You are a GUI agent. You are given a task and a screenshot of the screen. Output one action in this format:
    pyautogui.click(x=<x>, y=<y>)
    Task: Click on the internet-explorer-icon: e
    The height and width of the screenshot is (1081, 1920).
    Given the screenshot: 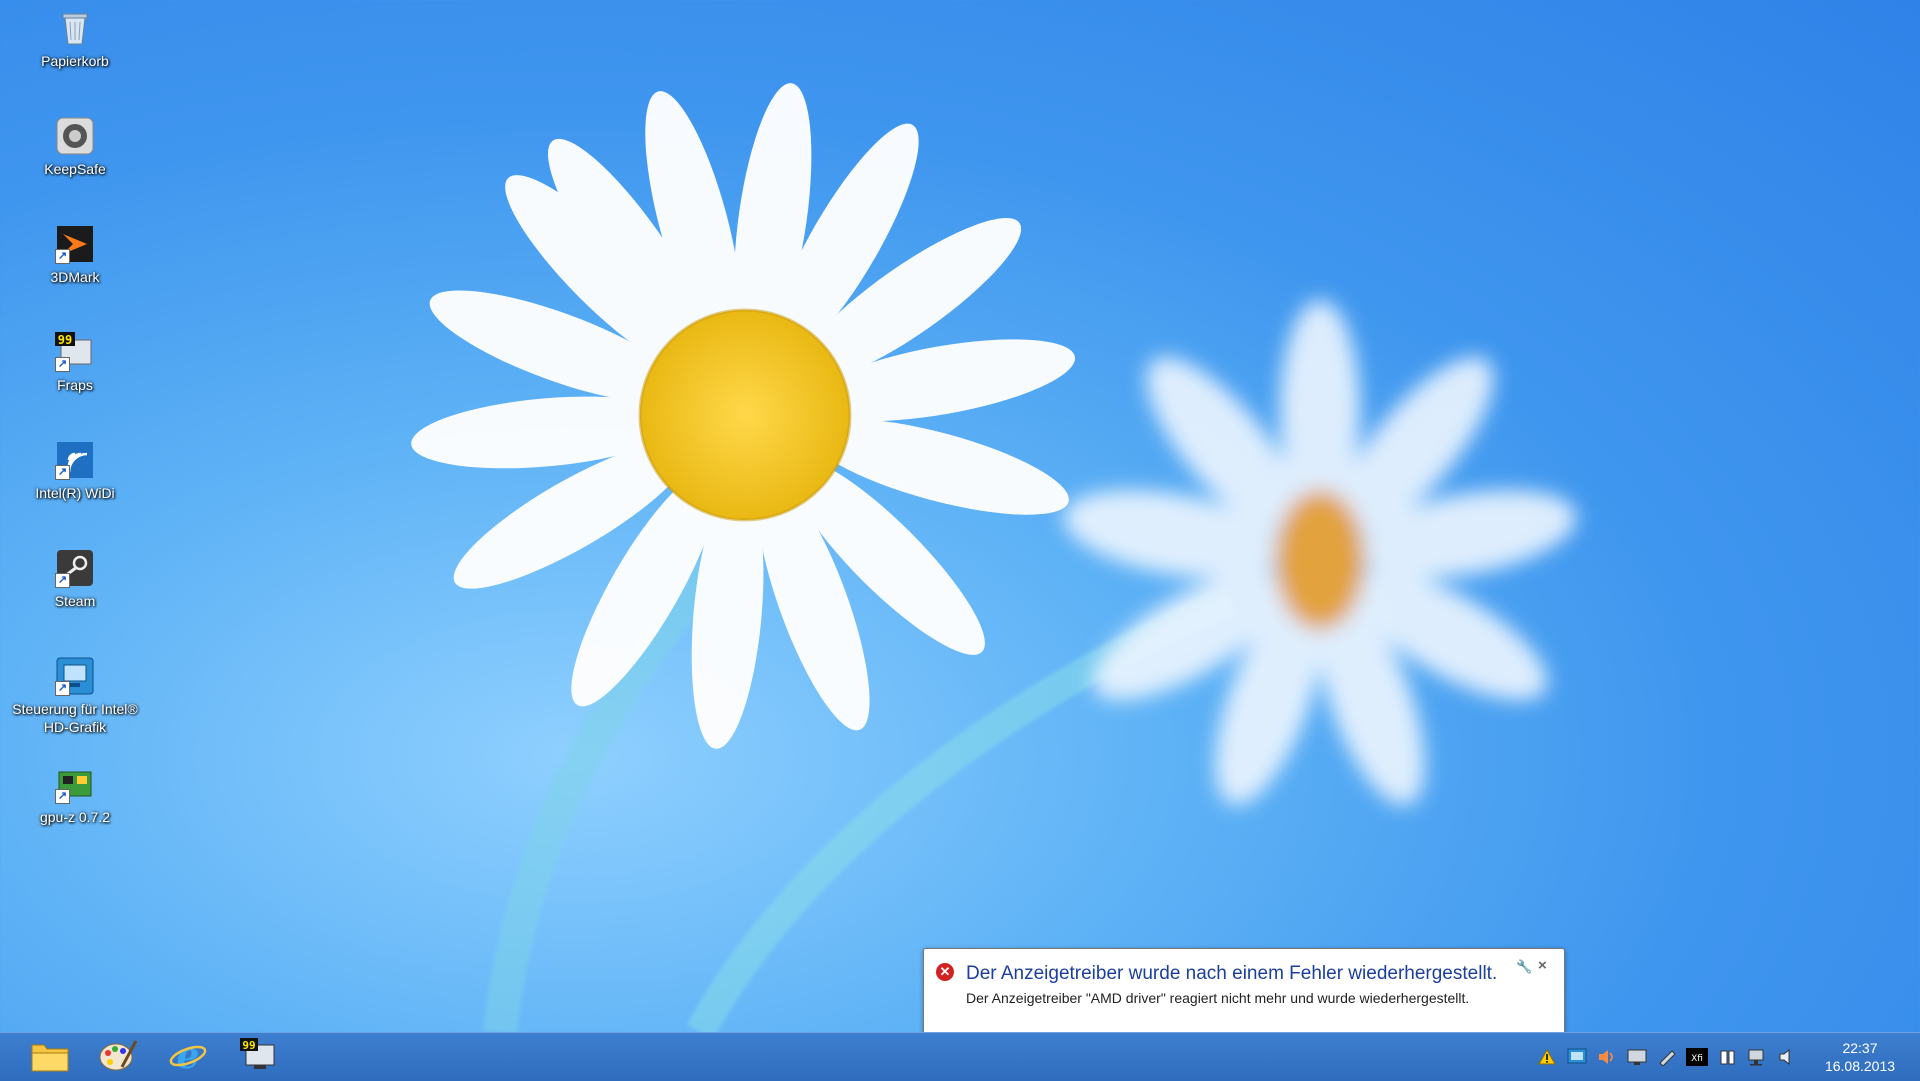 What is the action you would take?
    pyautogui.click(x=188, y=1056)
    